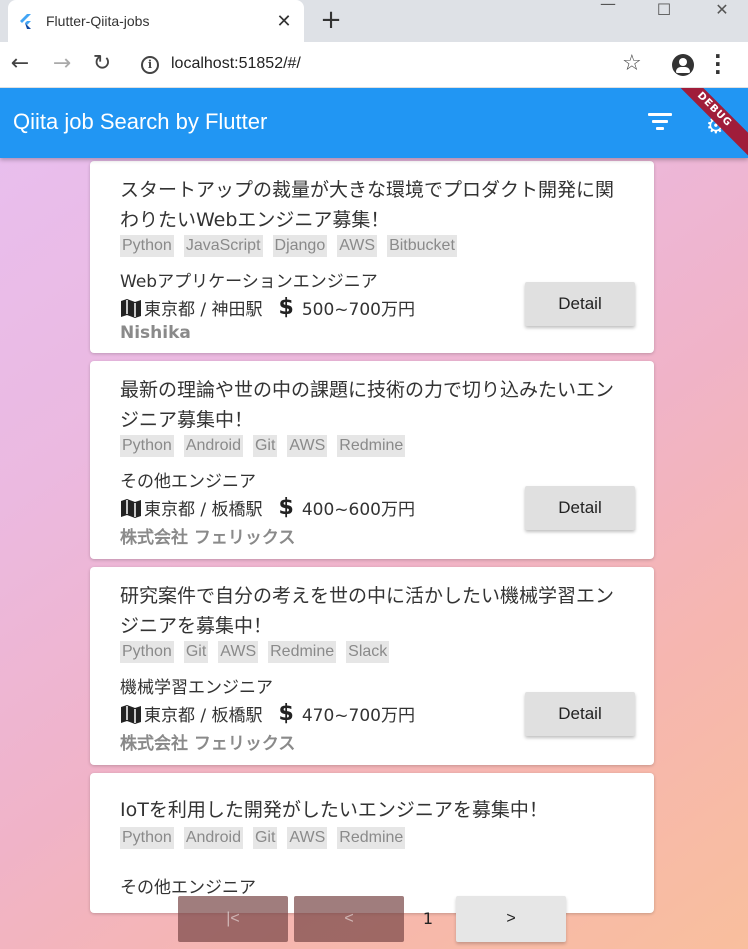  Describe the element at coordinates (428, 918) in the screenshot. I see `current-page-number: 1` at that location.